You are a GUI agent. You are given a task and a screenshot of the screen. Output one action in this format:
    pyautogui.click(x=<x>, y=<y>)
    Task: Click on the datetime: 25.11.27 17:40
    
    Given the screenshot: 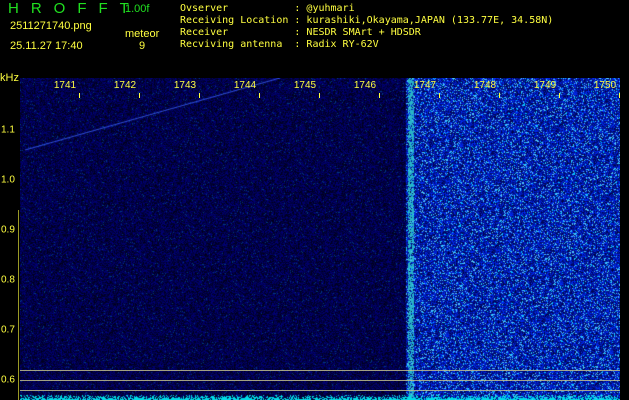 What is the action you would take?
    pyautogui.click(x=46, y=46)
    